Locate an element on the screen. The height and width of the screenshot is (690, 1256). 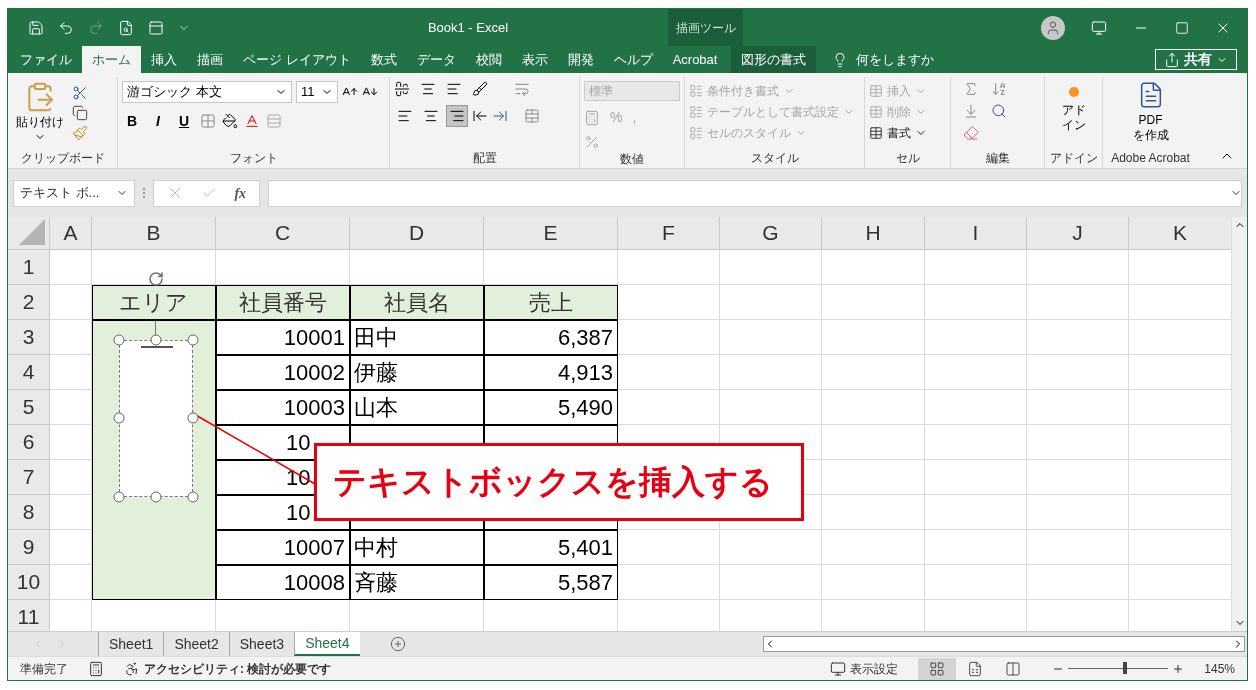
cells-menu-button: 書式 is located at coordinates (898, 132).